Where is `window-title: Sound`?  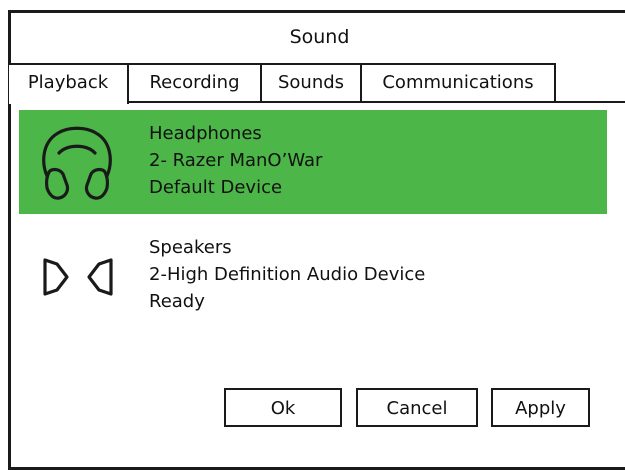
window-title: Sound is located at coordinates (319, 37).